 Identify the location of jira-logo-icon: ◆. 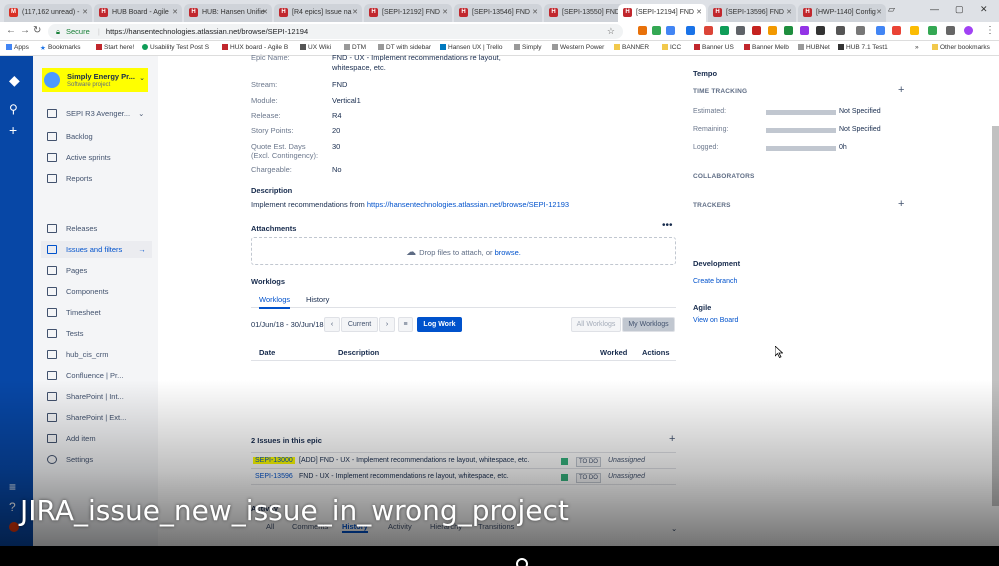
(14, 80).